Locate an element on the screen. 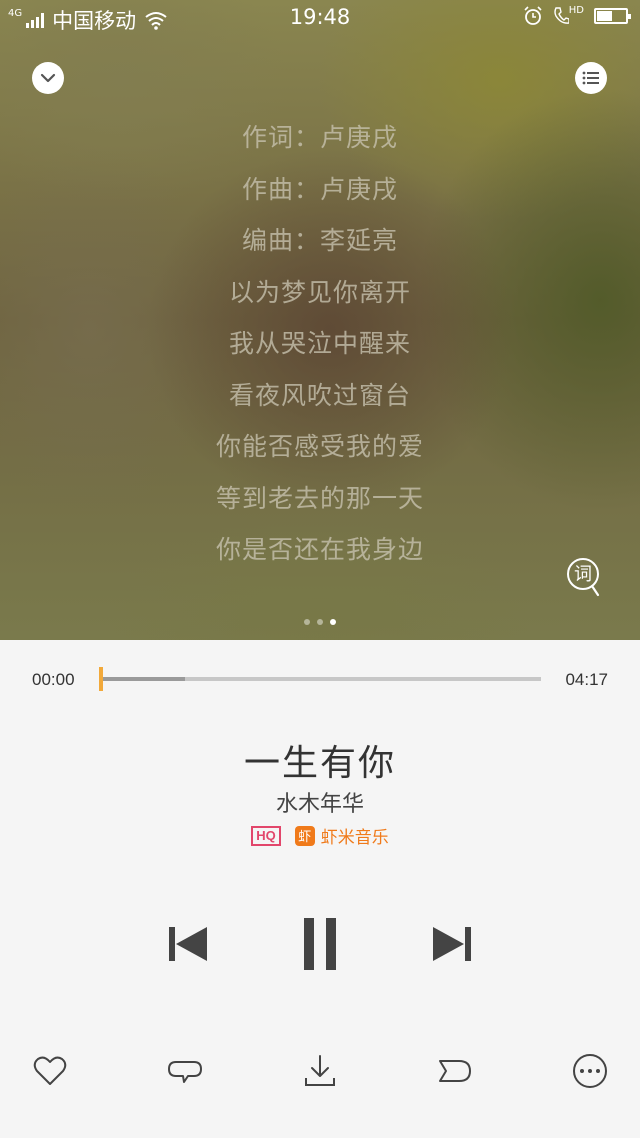 Image resolution: width=640 pixels, height=1138 pixels. source-name: 虾米音乐 is located at coordinates (354, 838).